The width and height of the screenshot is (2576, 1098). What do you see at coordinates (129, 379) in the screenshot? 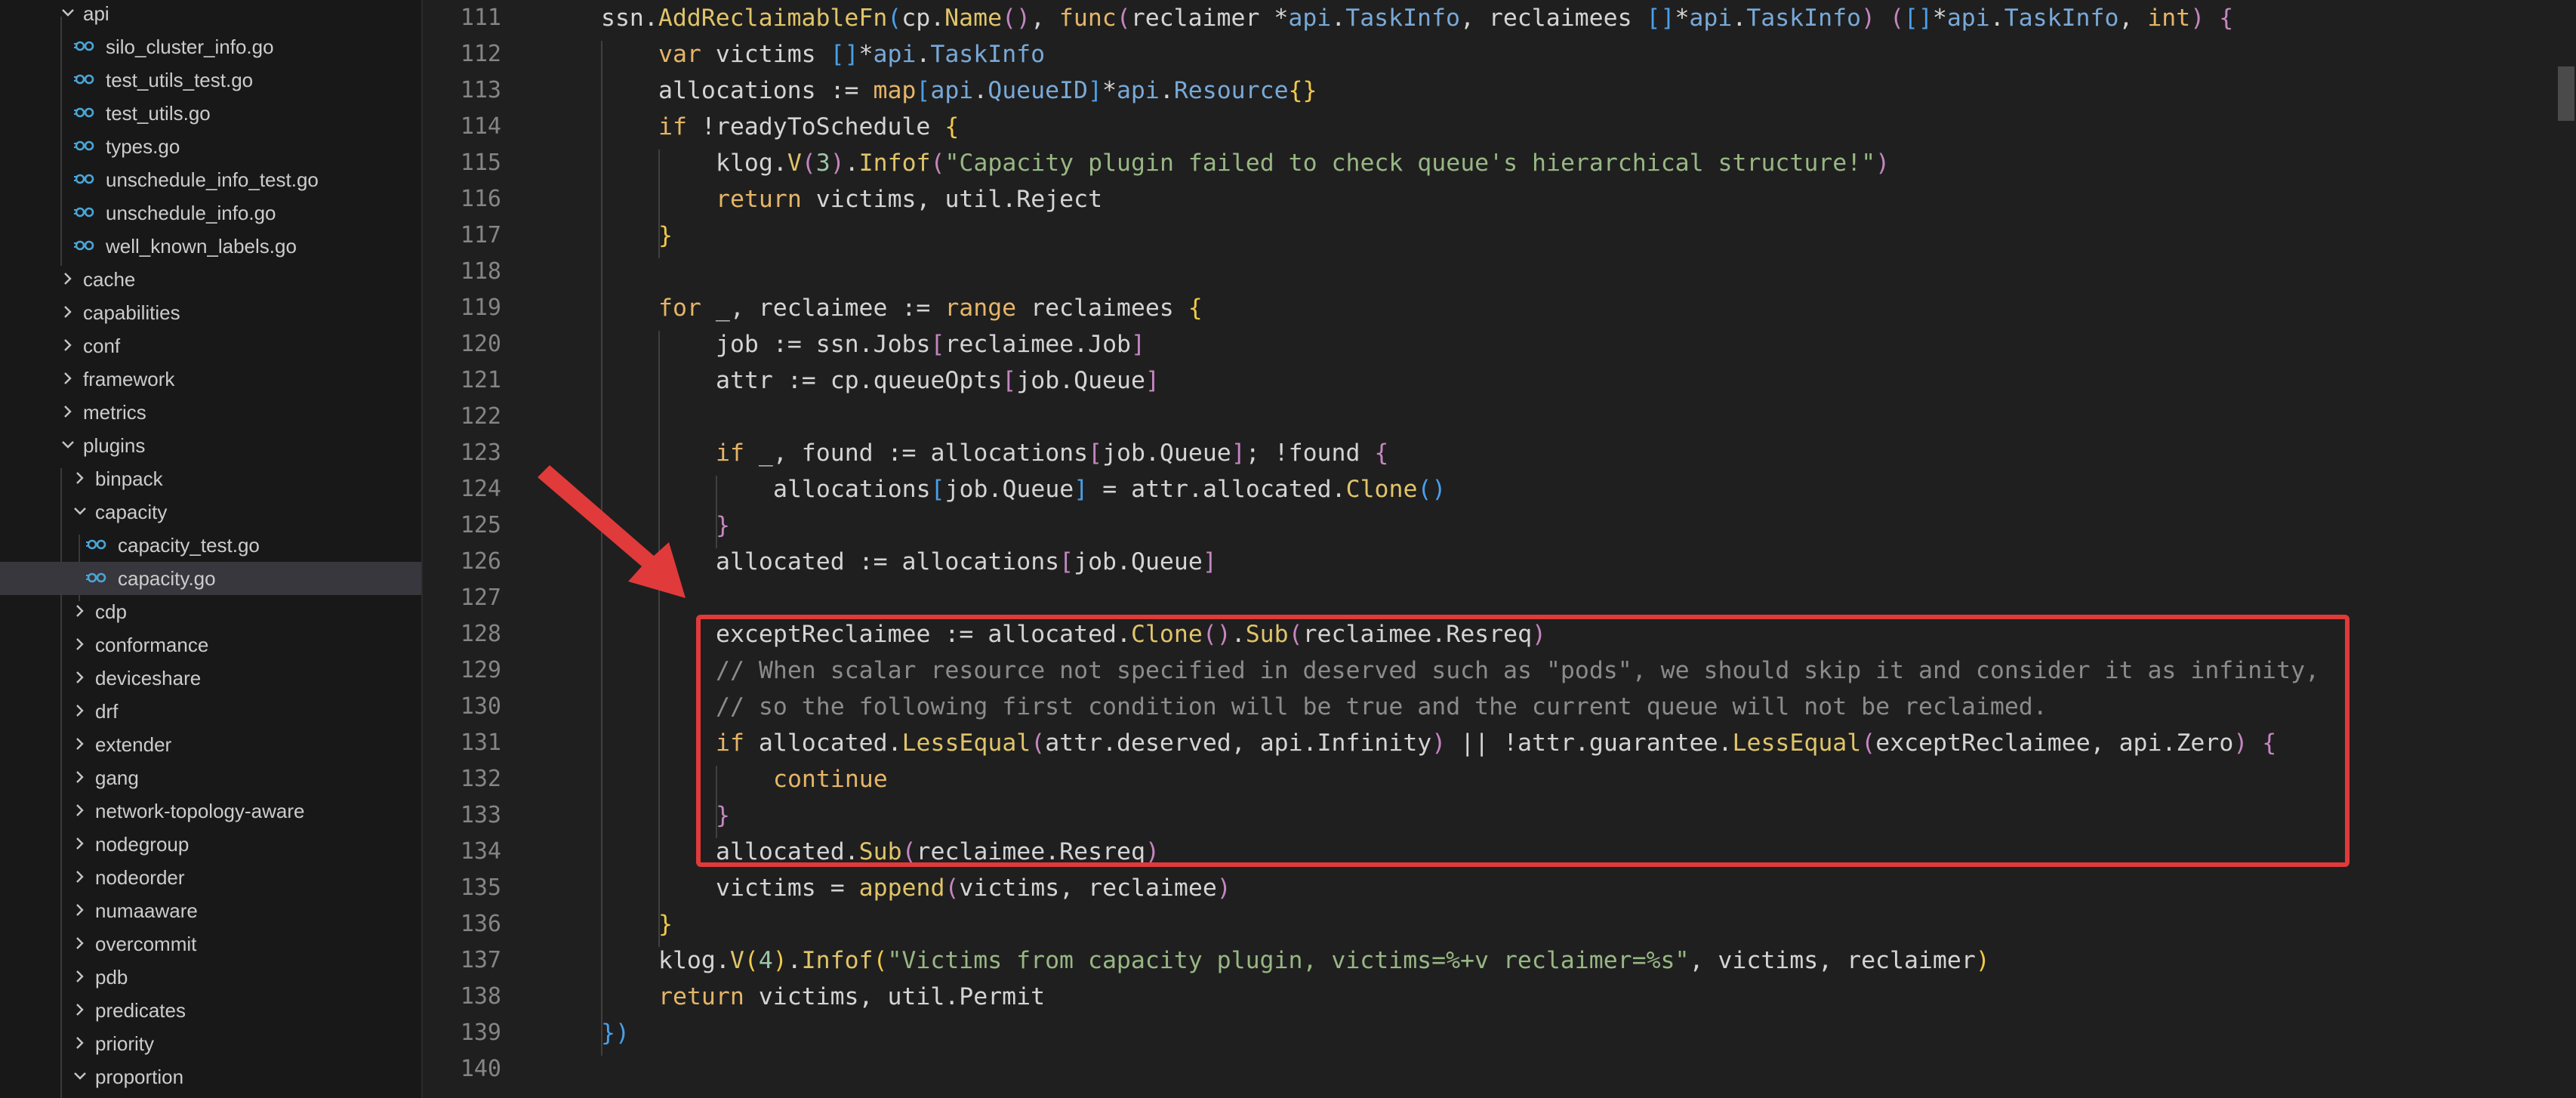
I see `tree-item-label: framework` at bounding box center [129, 379].